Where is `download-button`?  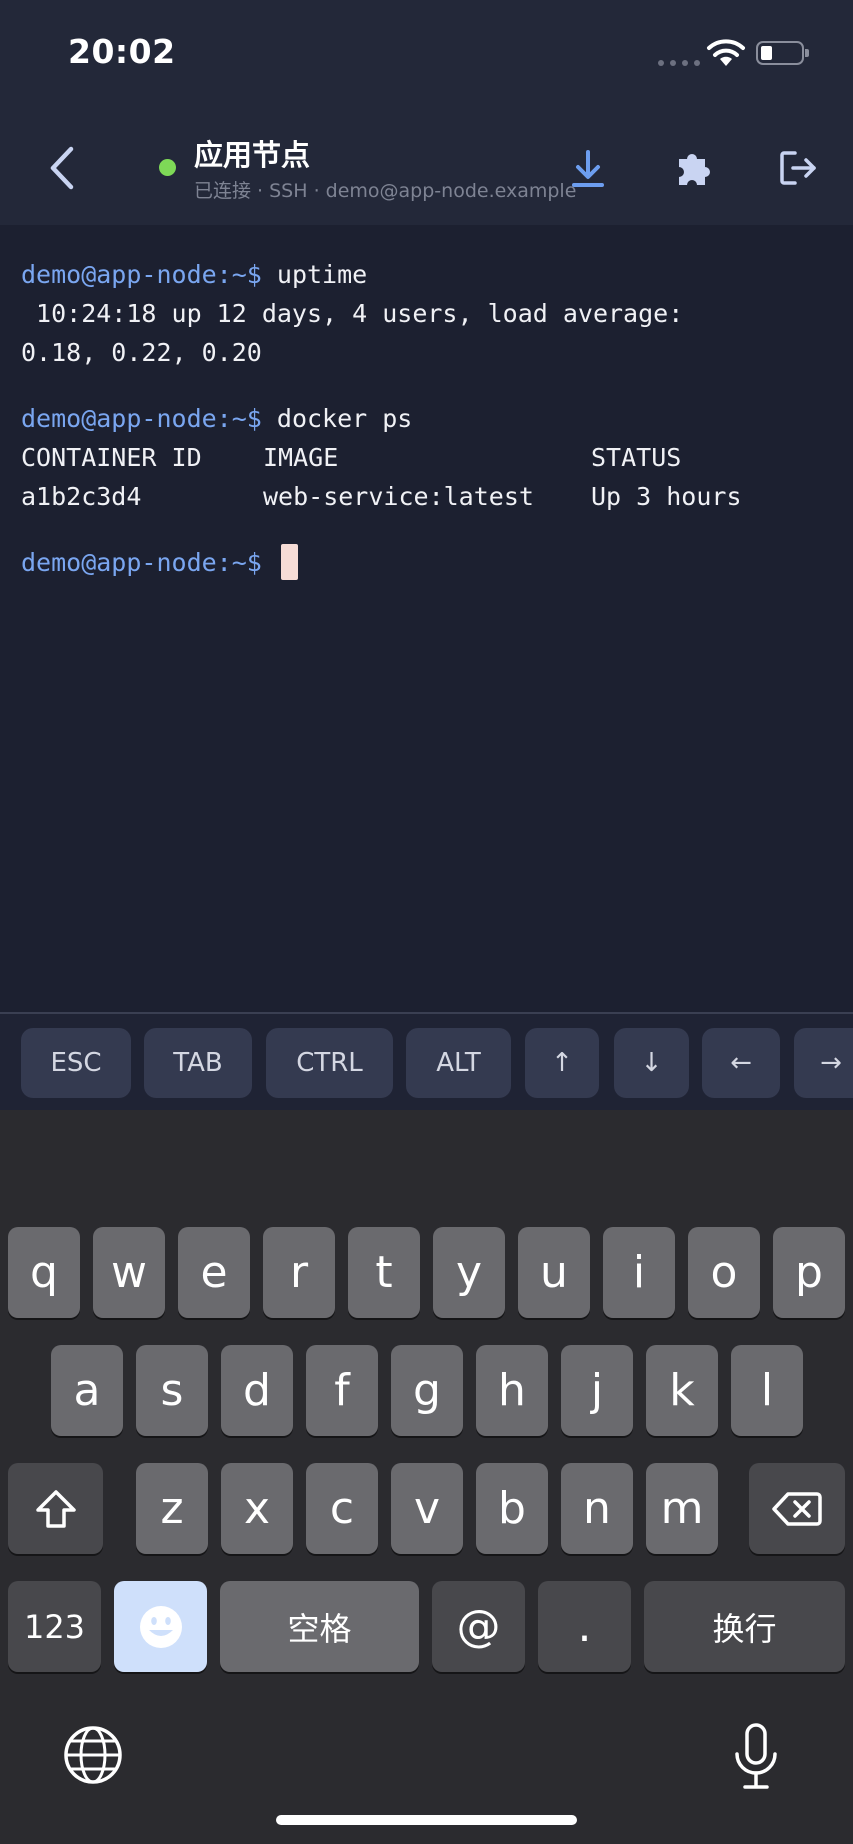
download-button is located at coordinates (588, 168).